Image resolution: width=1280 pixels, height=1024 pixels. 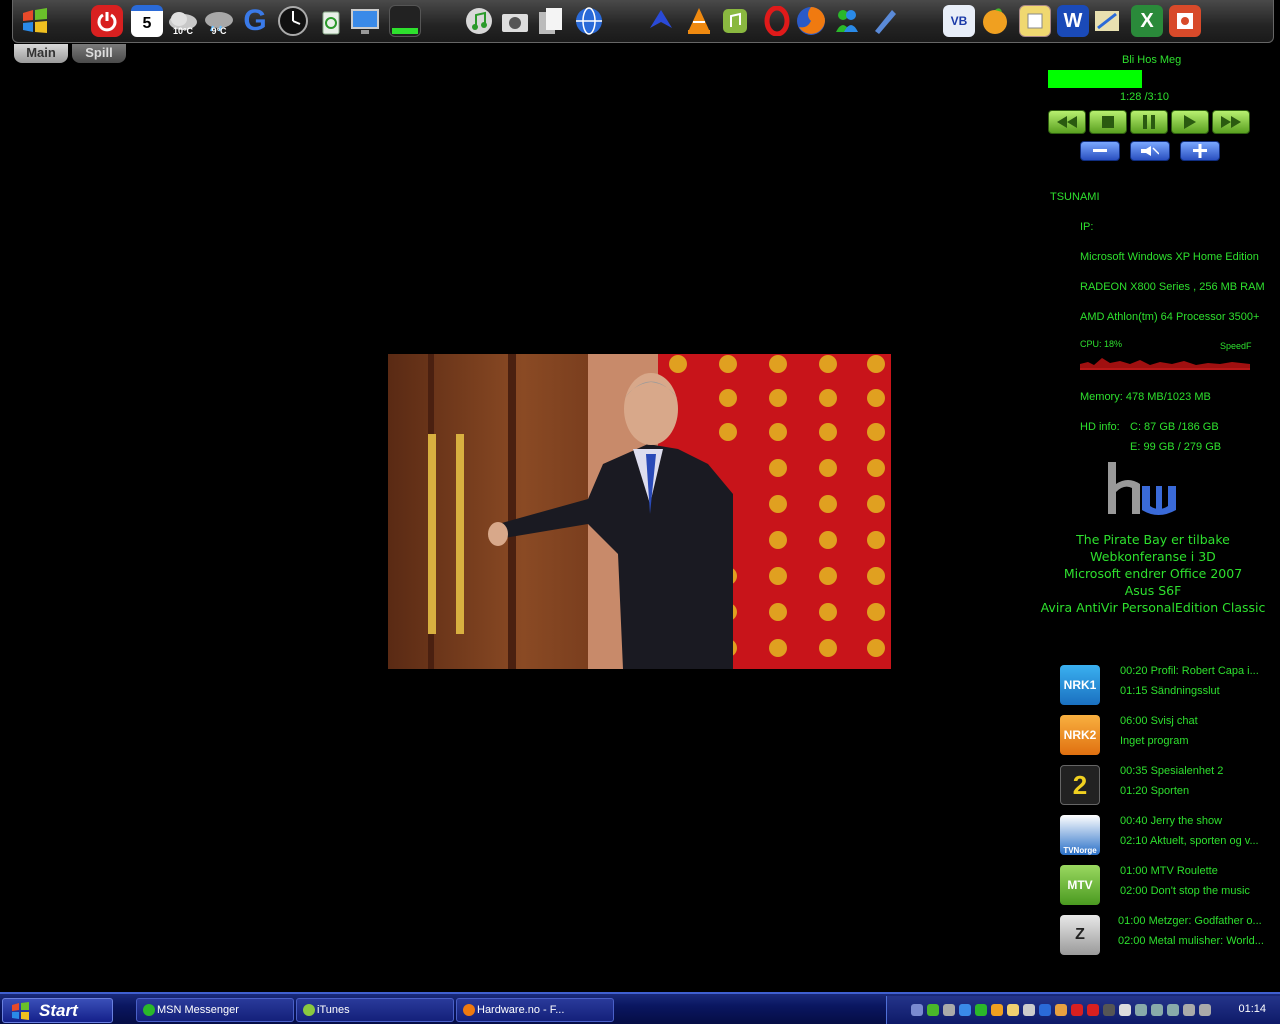 What do you see at coordinates (959, 21) in the screenshot?
I see `vb-icon: VB` at bounding box center [959, 21].